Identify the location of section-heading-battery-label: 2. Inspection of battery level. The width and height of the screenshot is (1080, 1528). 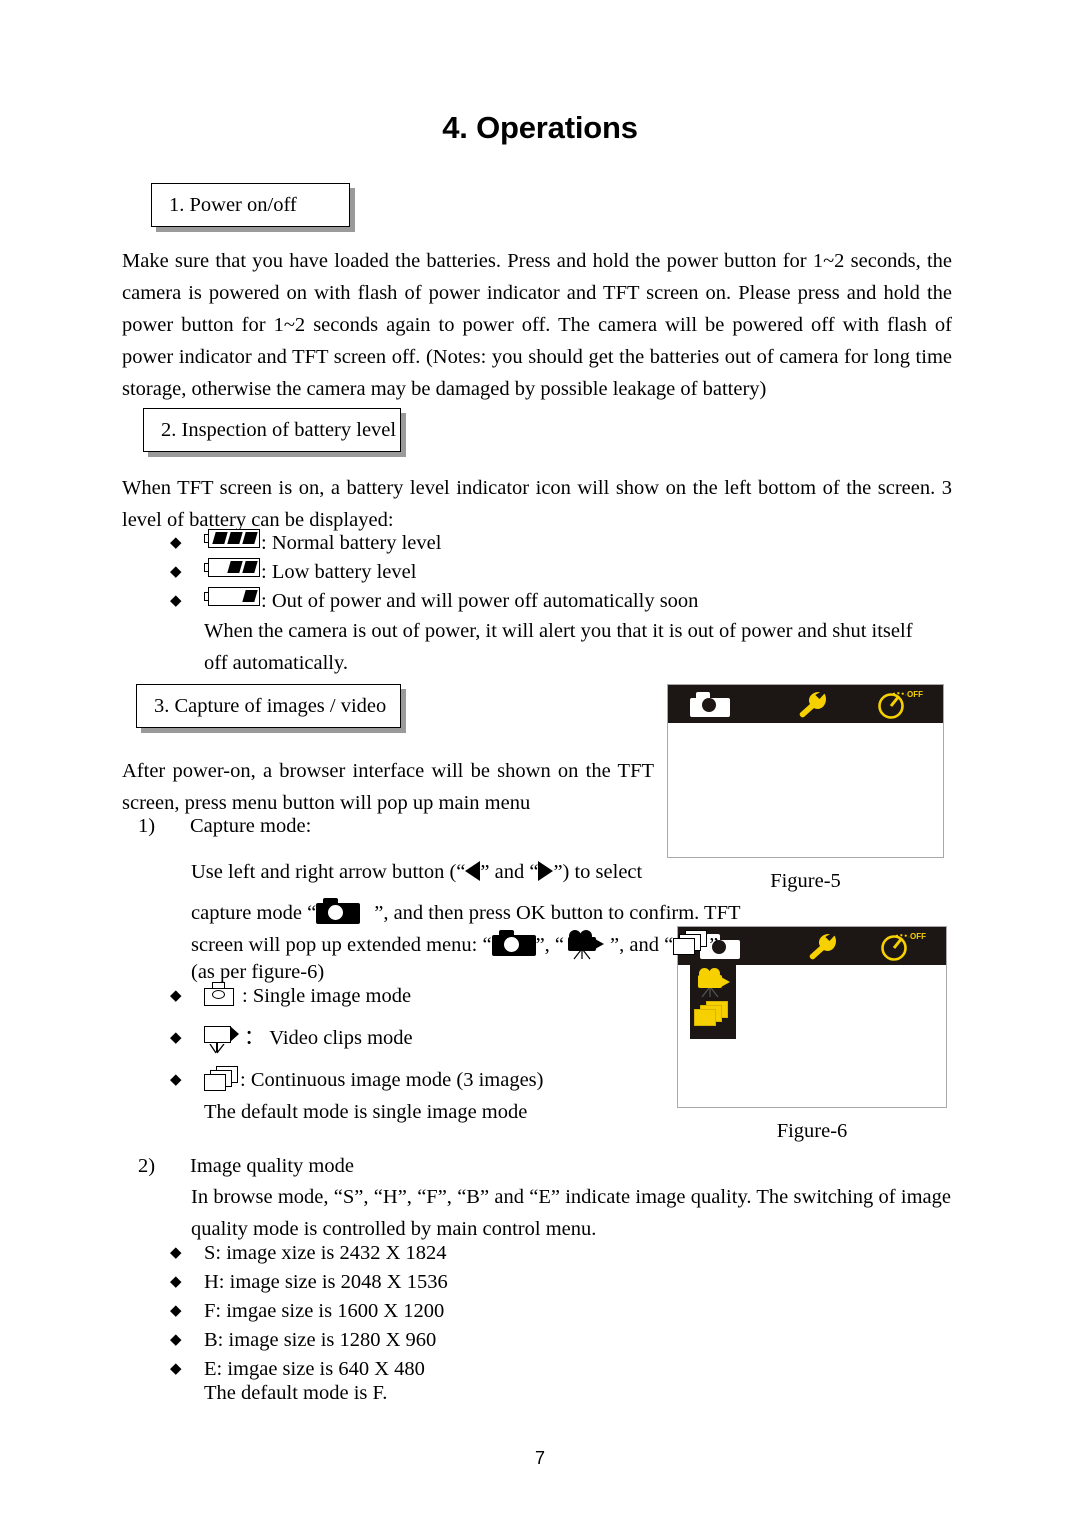
(279, 429).